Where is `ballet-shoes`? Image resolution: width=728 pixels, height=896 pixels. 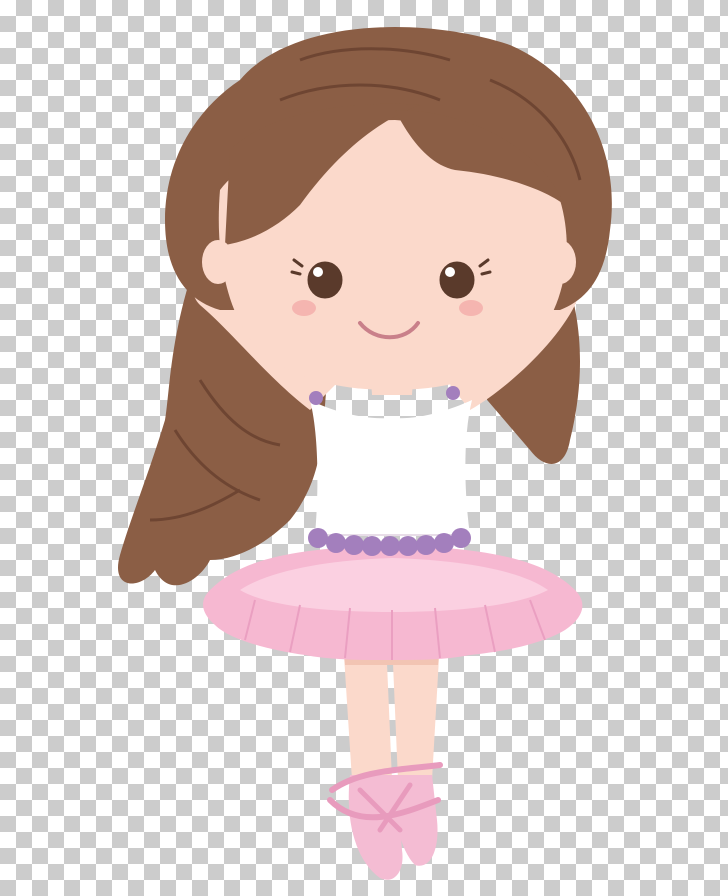
ballet-shoes is located at coordinates (385, 821).